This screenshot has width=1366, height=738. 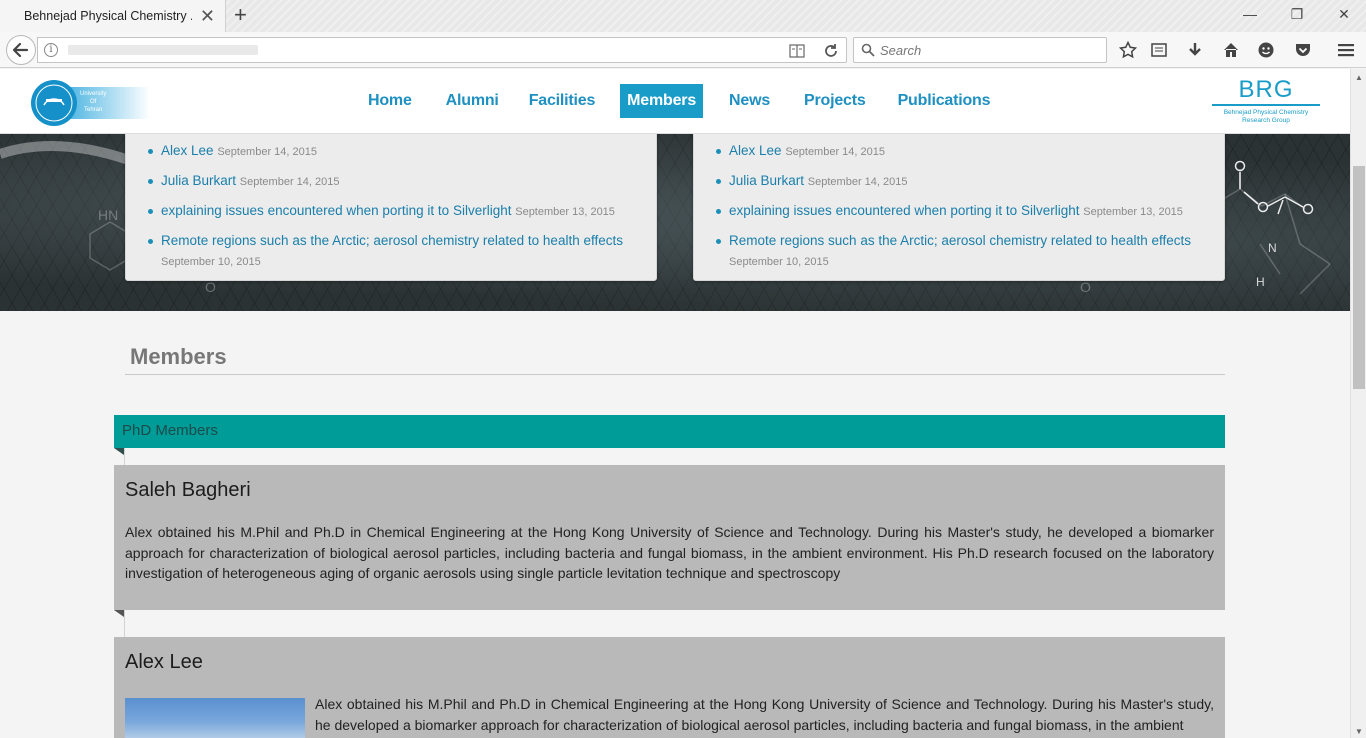 What do you see at coordinates (93, 110) in the screenshot?
I see `logo-text-tehran: Tehran` at bounding box center [93, 110].